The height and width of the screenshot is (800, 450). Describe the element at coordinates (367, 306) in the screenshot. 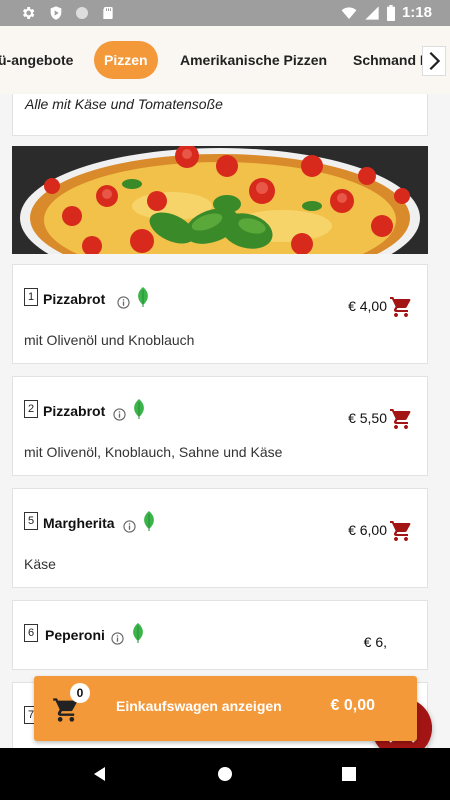

I see `item-price: € 4,00` at that location.